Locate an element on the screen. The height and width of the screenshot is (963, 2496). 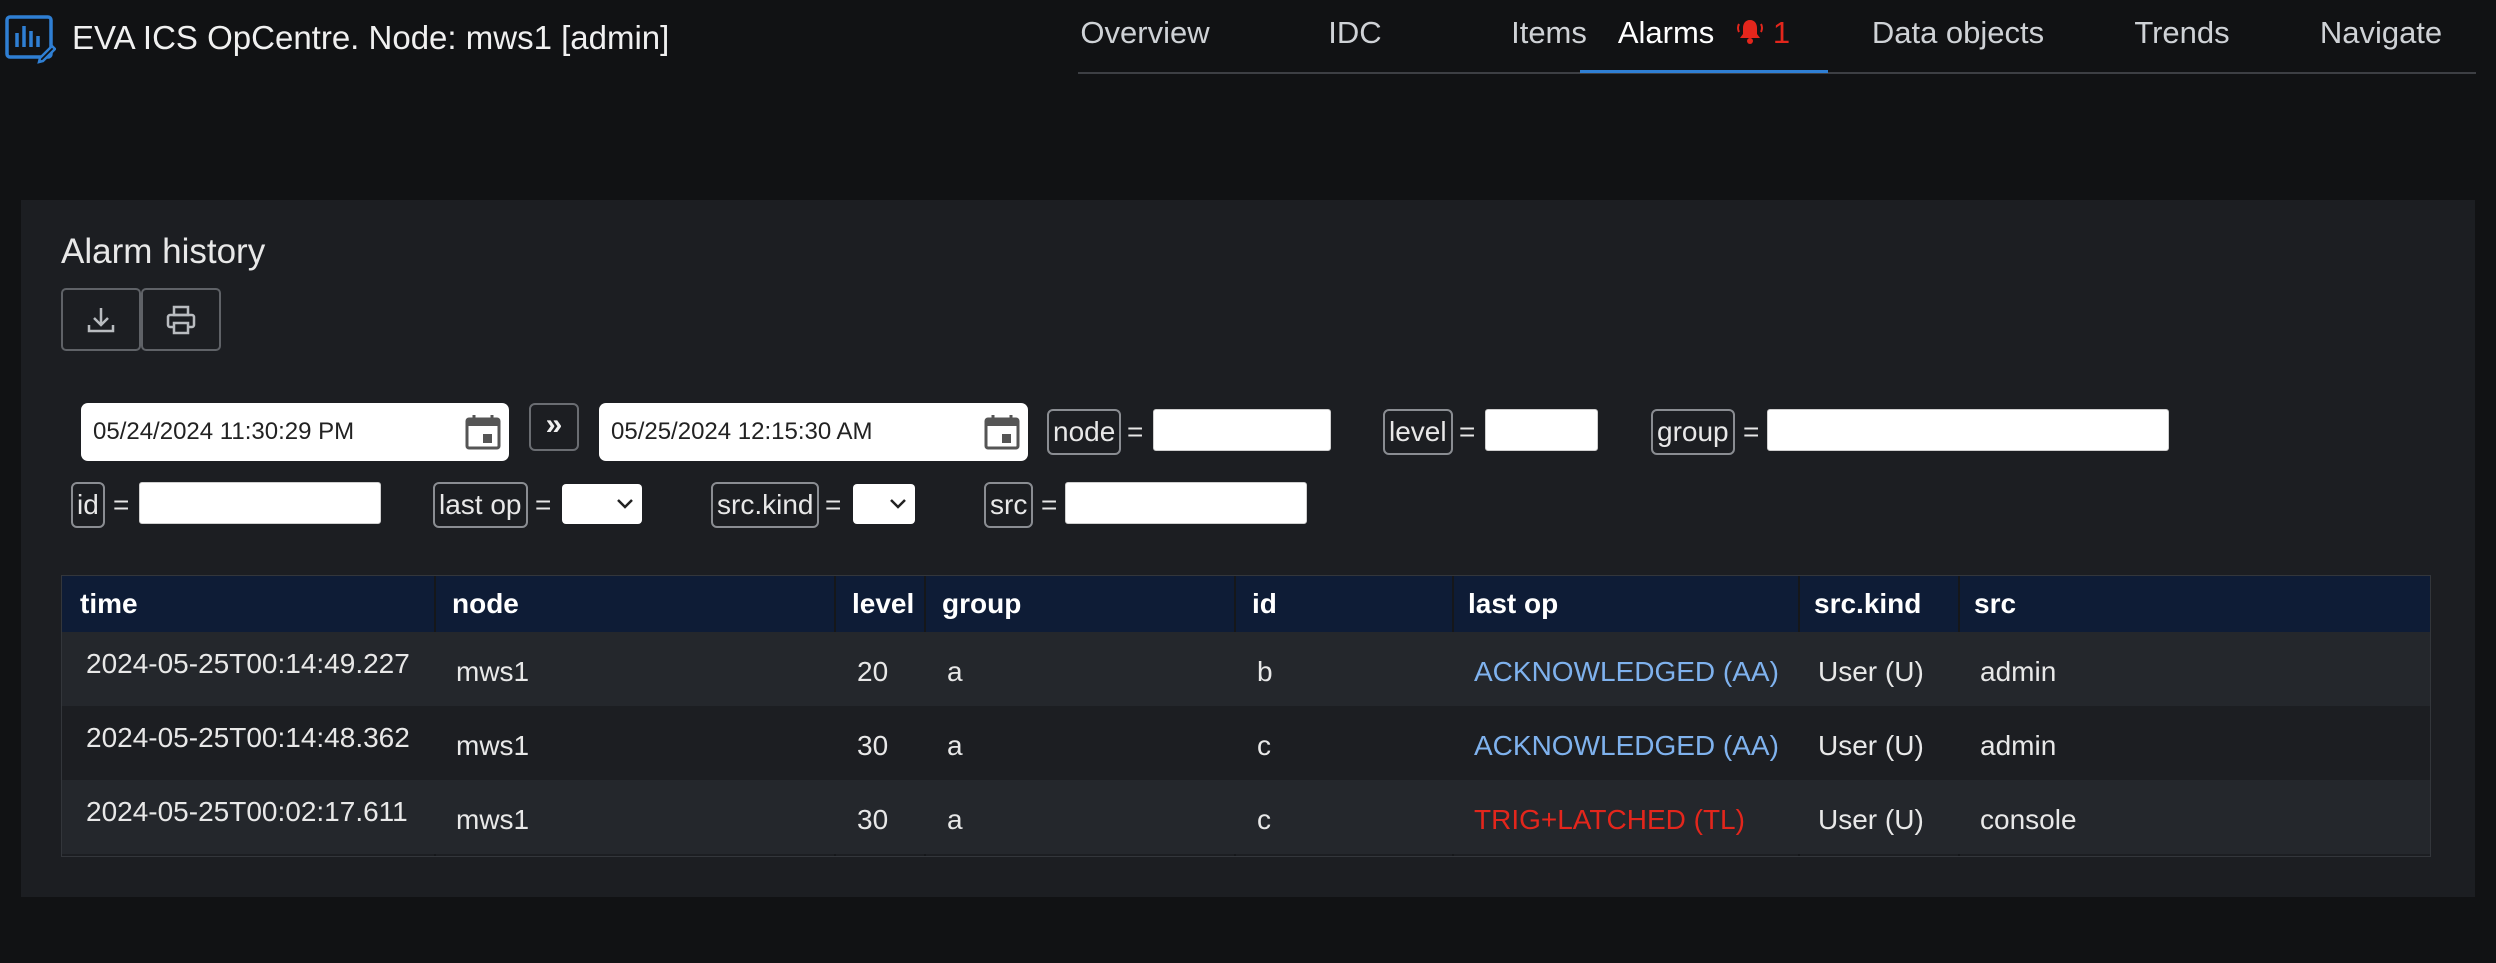
date-to-input: 05/25/2024 12:15:30 AM is located at coordinates (813, 432).